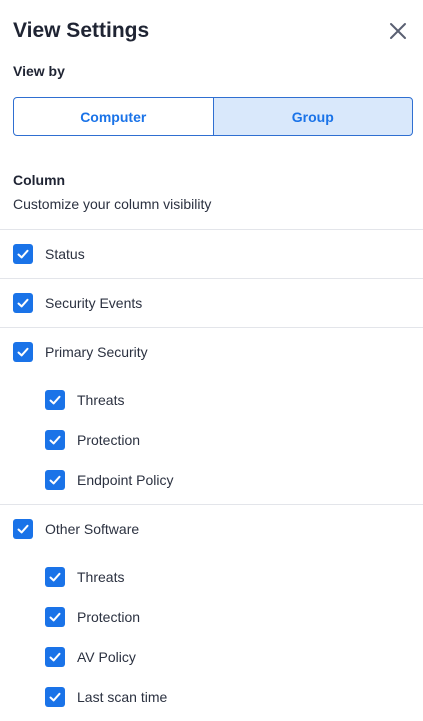 The image size is (423, 721). Describe the element at coordinates (94, 303) in the screenshot. I see `column-option-label: Security Events` at that location.